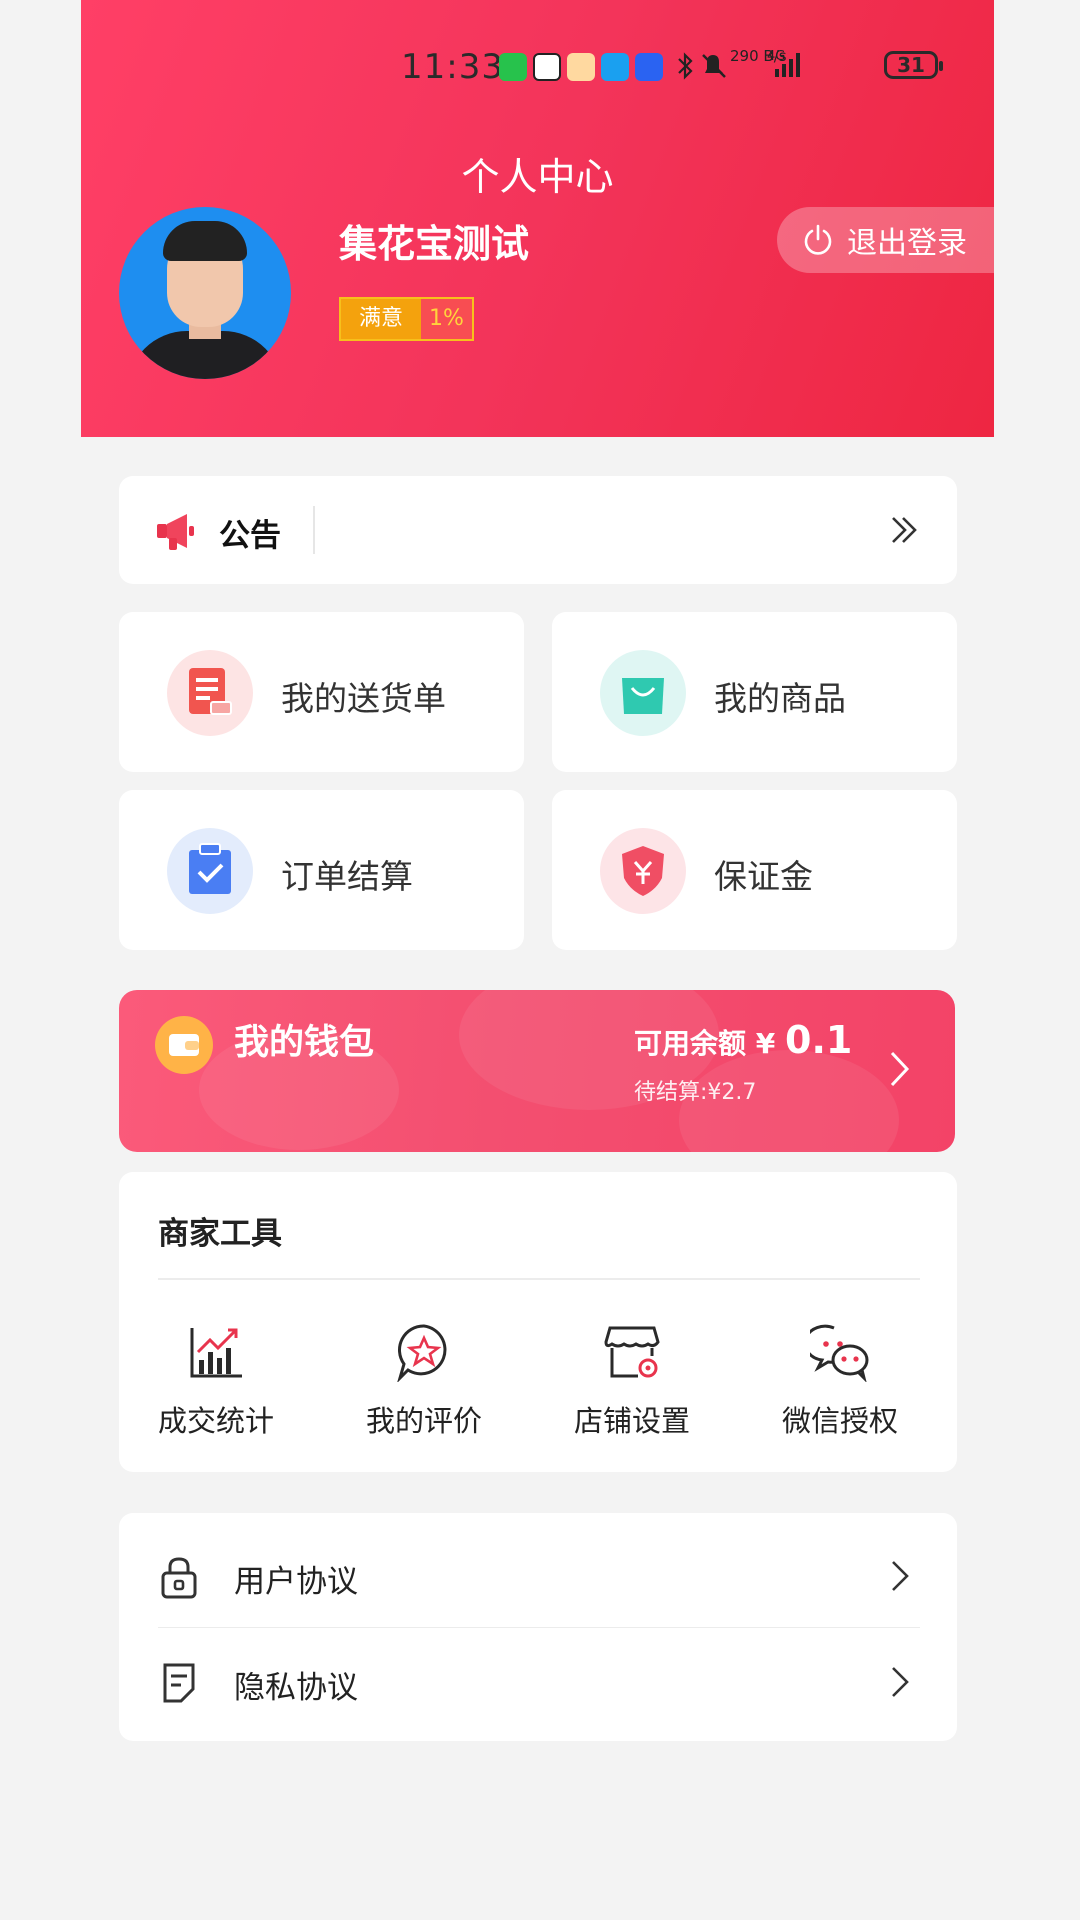  I want to click on bluetooth-mute-icons, so click(702, 66).